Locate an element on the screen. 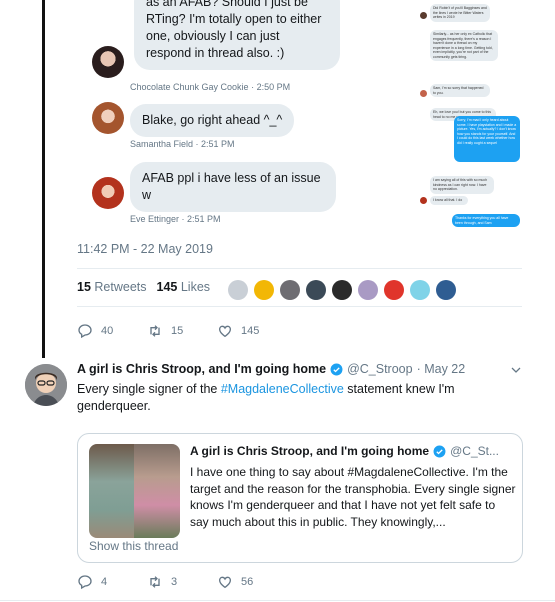  author-avatar is located at coordinates (46, 385).